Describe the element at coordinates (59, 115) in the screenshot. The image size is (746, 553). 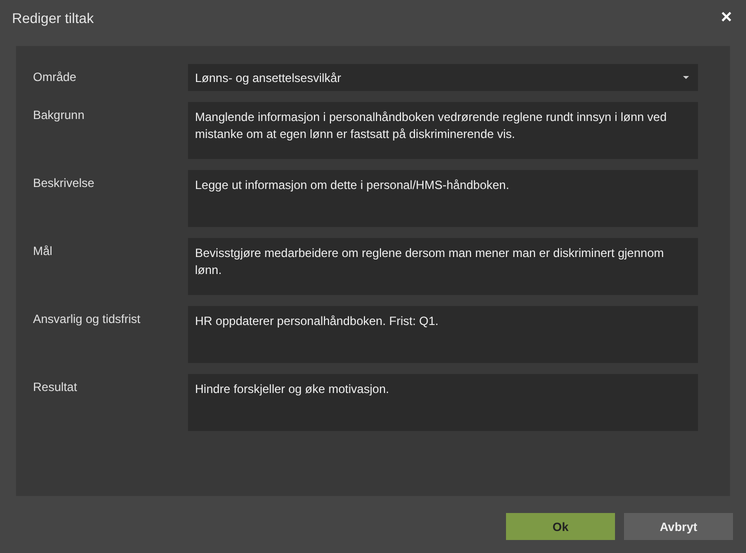
I see `field-label: Bakgrunn` at that location.